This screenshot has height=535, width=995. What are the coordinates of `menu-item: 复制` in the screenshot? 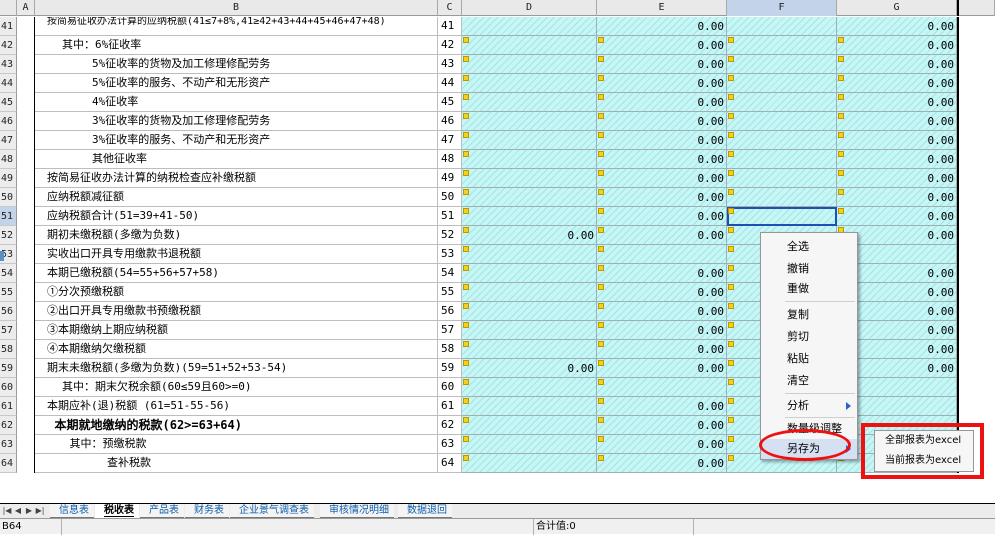 It's located at (809, 315).